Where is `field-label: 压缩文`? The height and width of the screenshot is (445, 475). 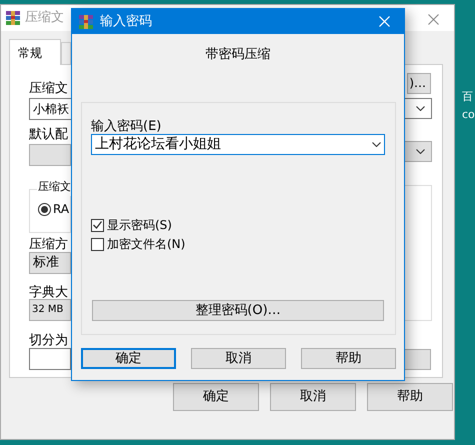 field-label: 压缩文 is located at coordinates (48, 89).